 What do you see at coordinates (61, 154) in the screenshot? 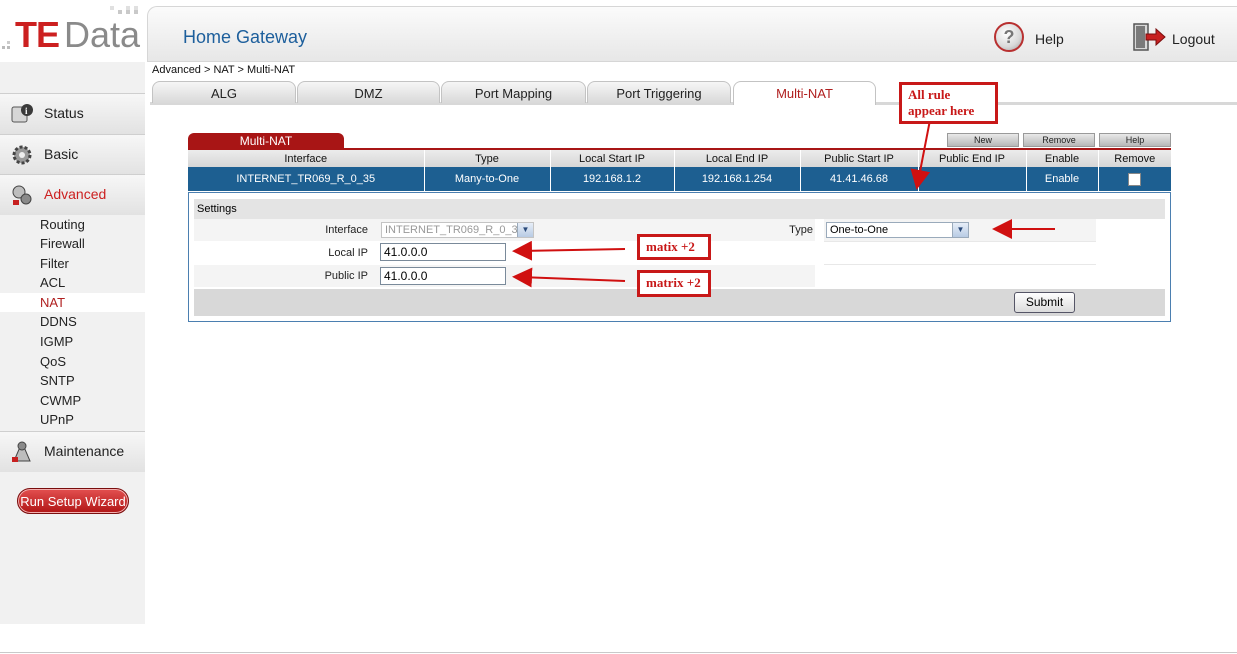
I see `sidebar-label-basic: Basic` at bounding box center [61, 154].